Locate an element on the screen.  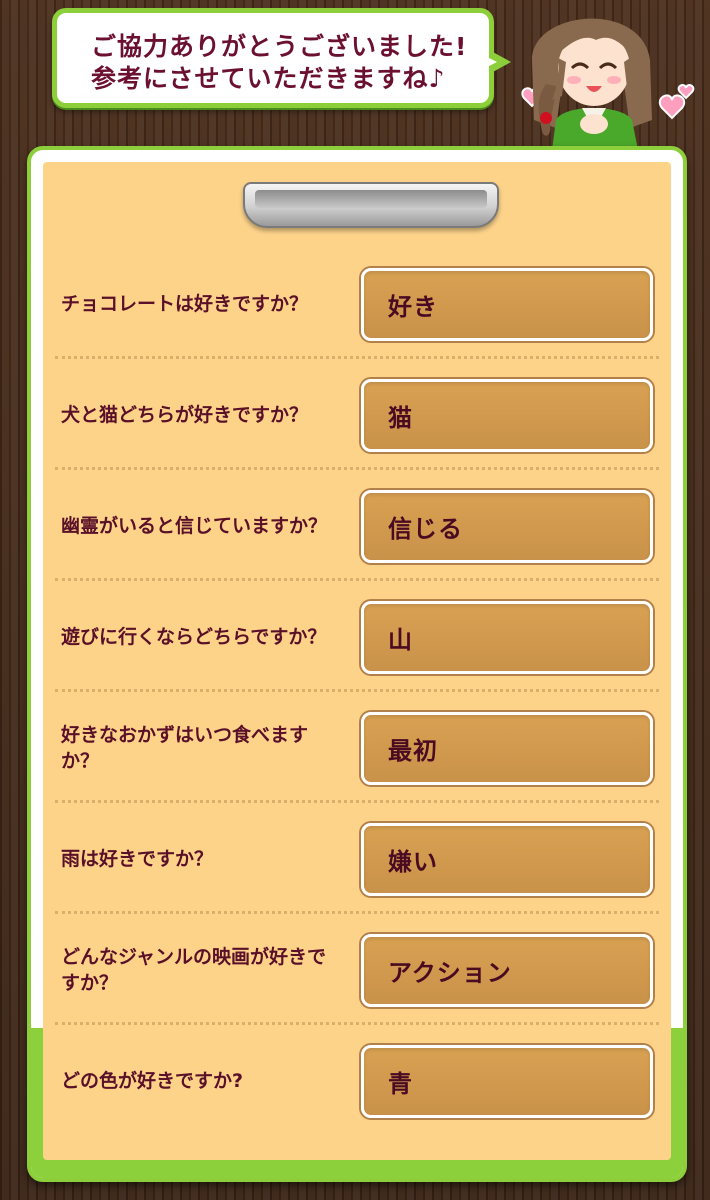
survey-row: 幽霊がいると信じていますか？ 信じる is located at coordinates (357, 525).